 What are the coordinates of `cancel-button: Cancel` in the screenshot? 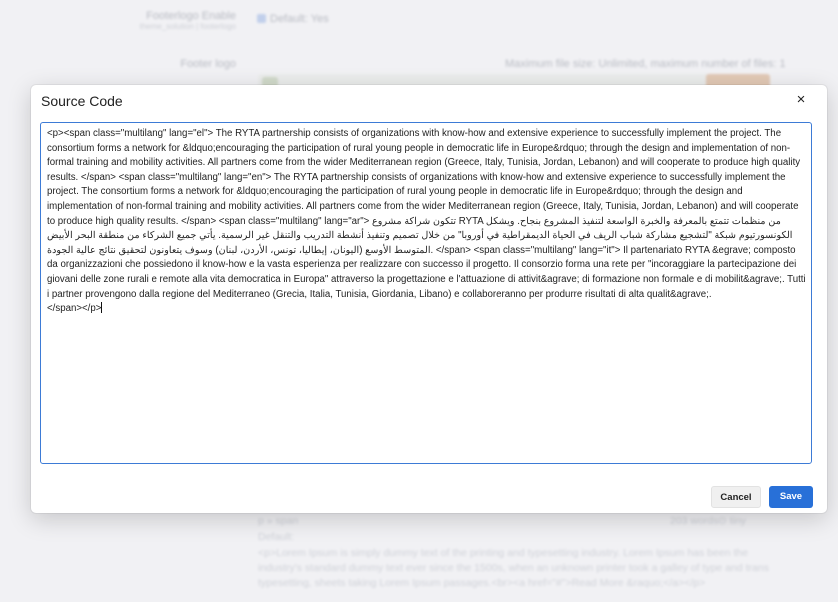 It's located at (736, 497).